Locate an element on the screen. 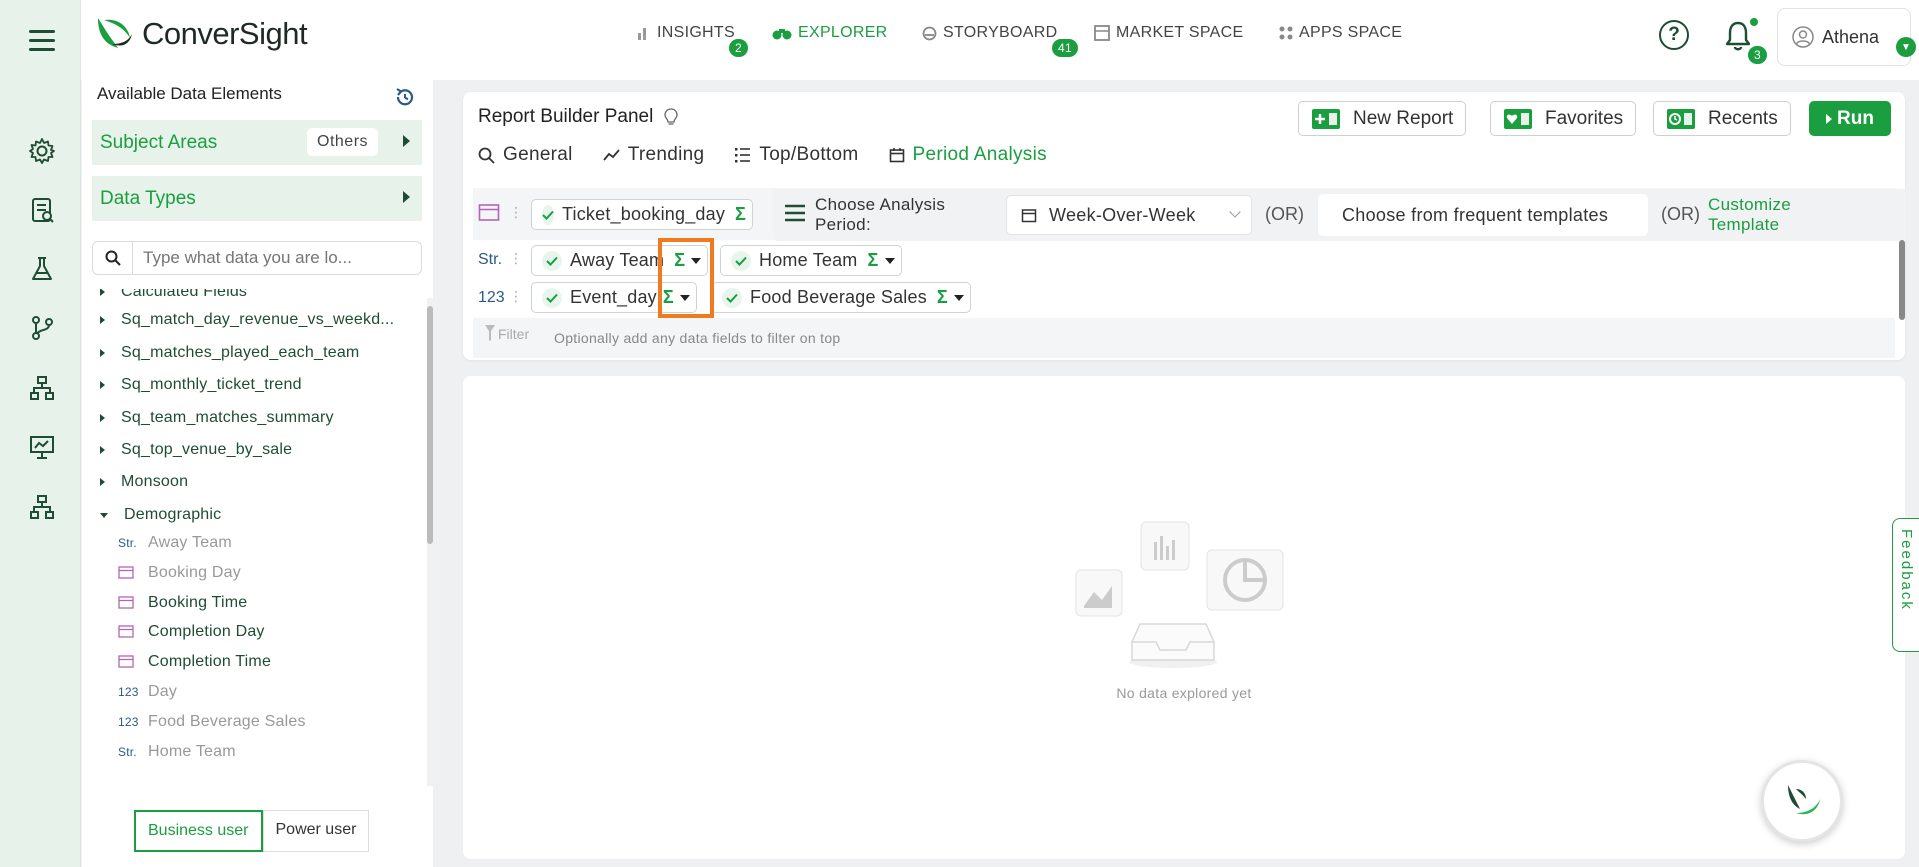 The width and height of the screenshot is (1919, 867). tree-item: Sq_team_matches_summary is located at coordinates (217, 418).